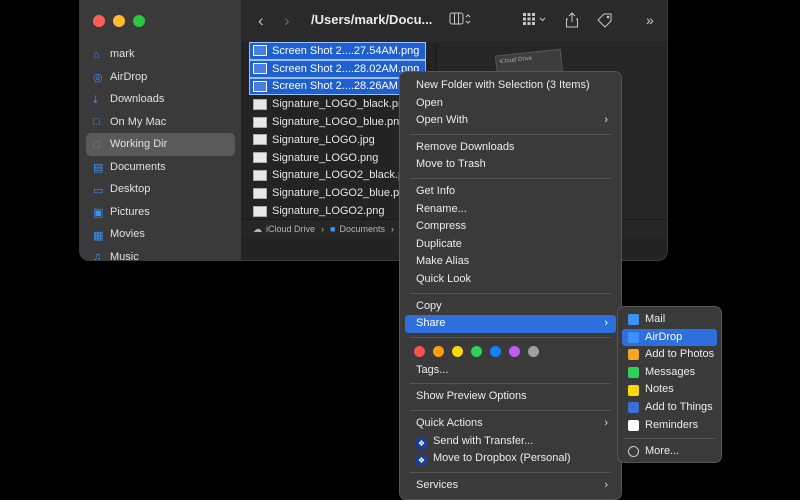  Describe the element at coordinates (257, 228) in the screenshot. I see `cloud-icon: ☁` at that location.